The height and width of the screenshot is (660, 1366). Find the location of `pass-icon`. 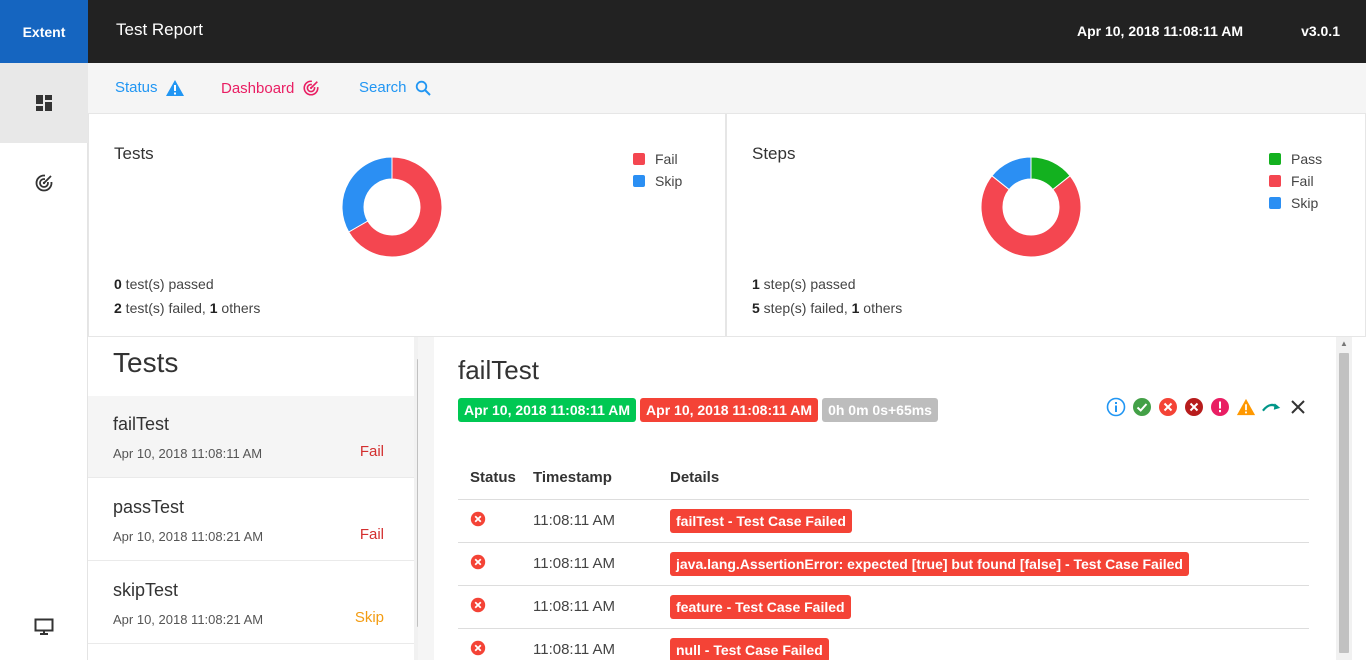

pass-icon is located at coordinates (1142, 407).